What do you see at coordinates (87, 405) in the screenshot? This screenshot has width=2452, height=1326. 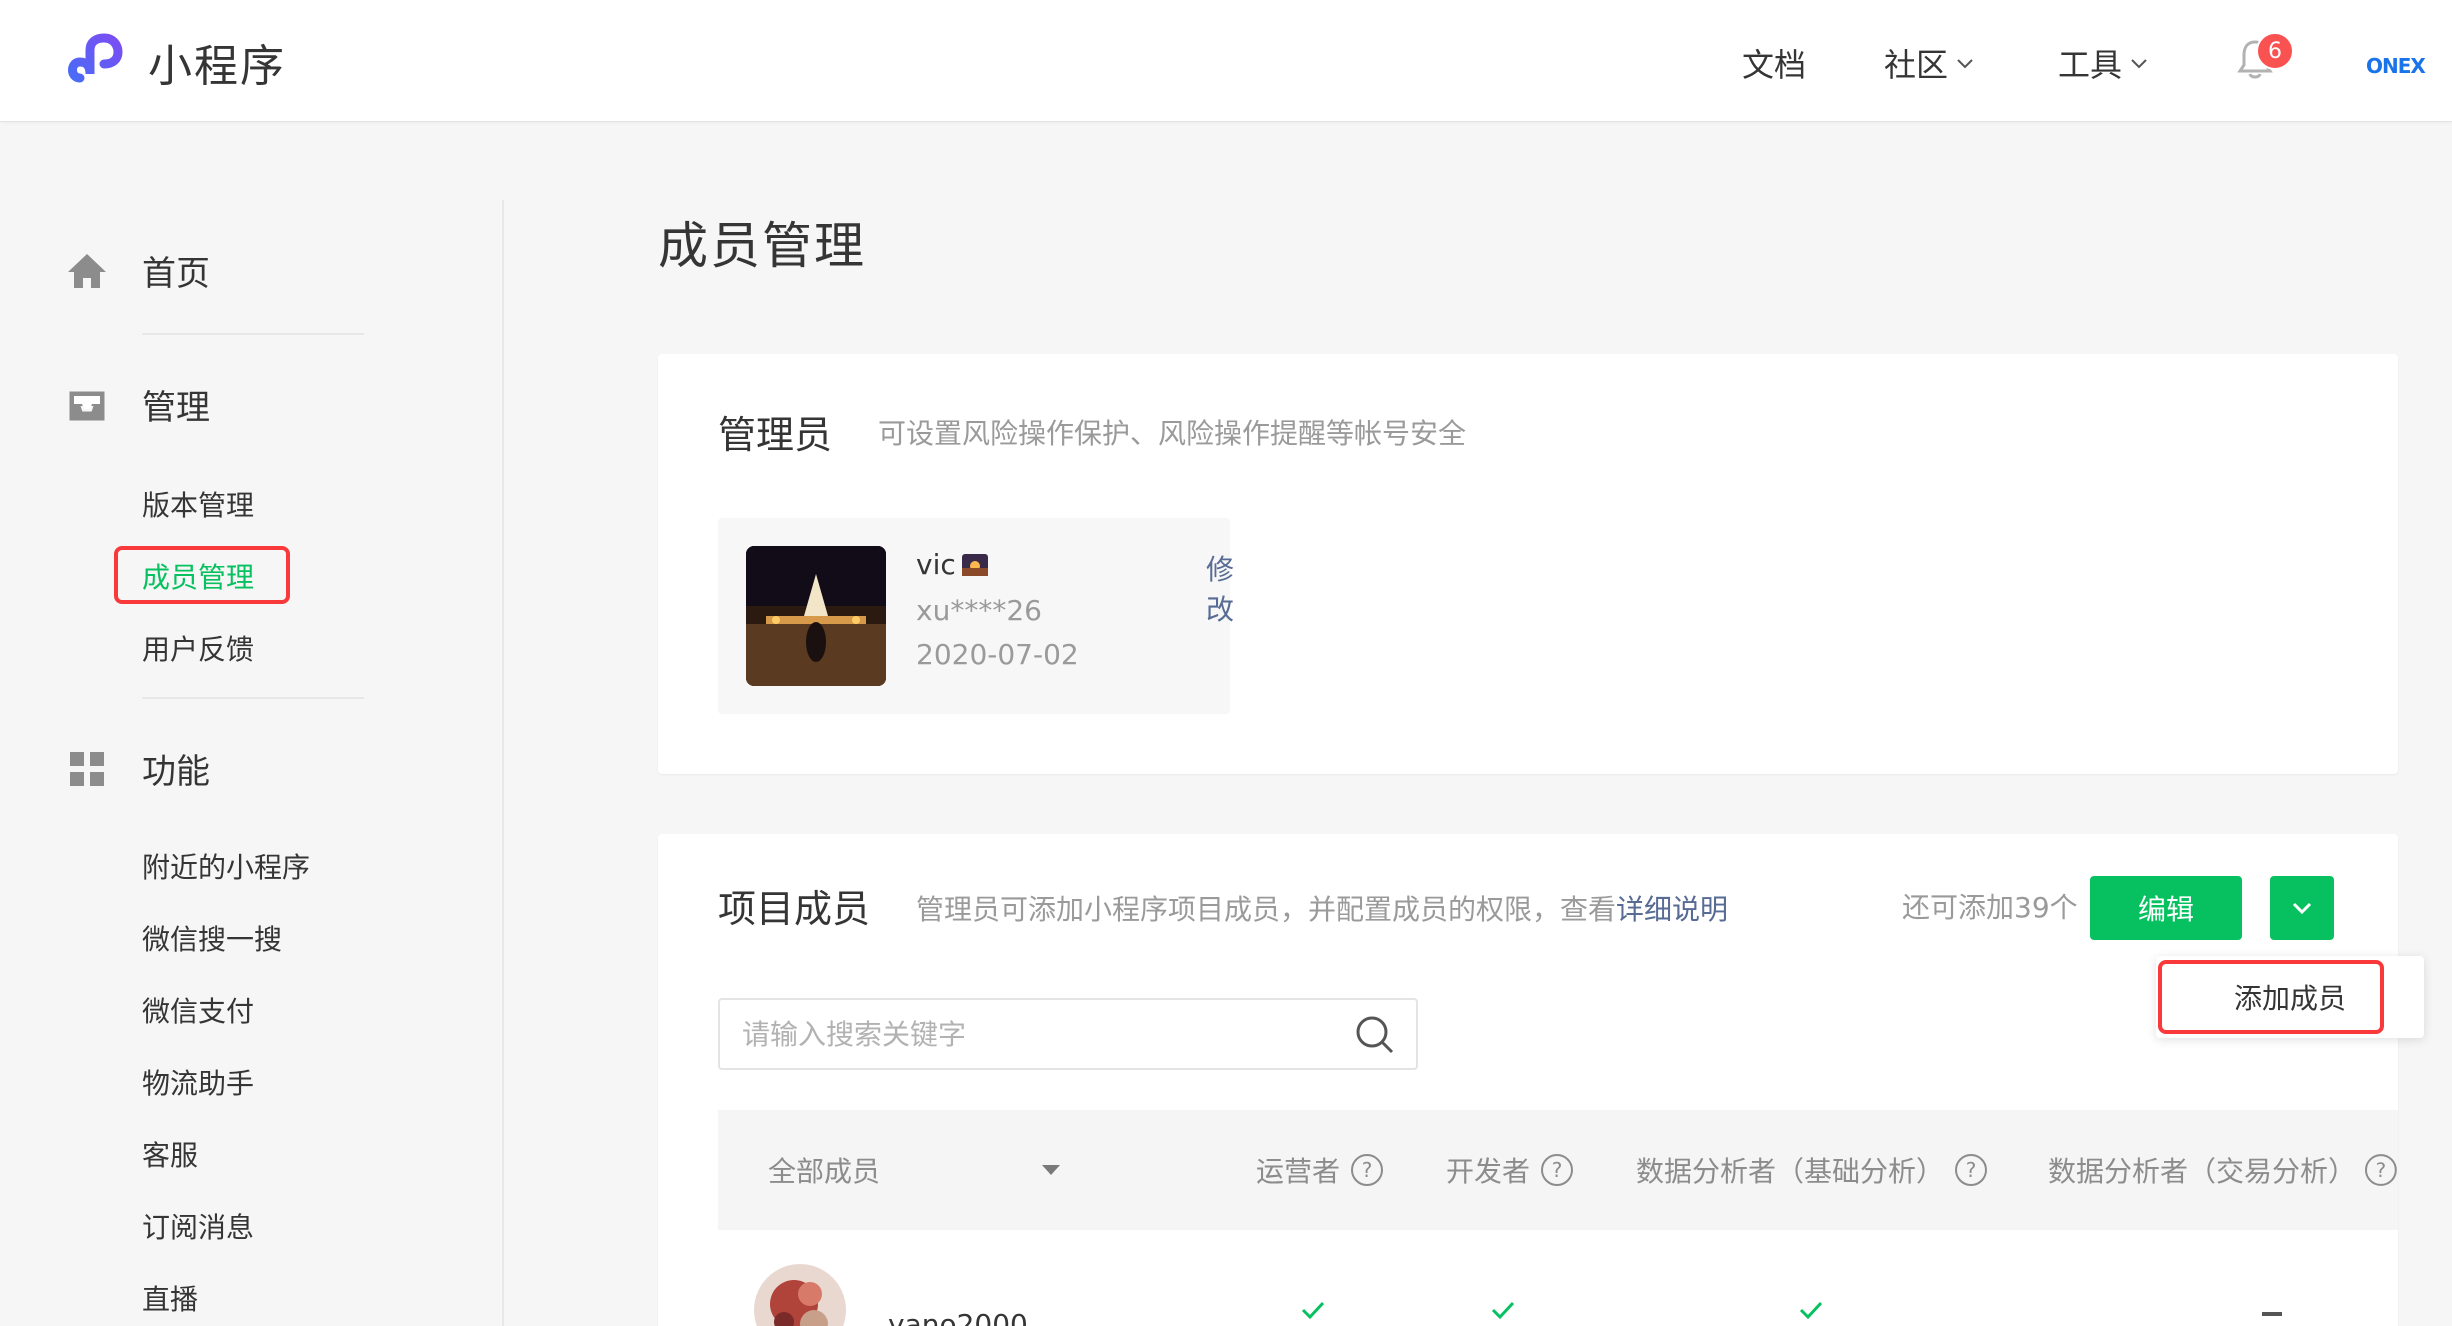 I see `inbox-icon` at bounding box center [87, 405].